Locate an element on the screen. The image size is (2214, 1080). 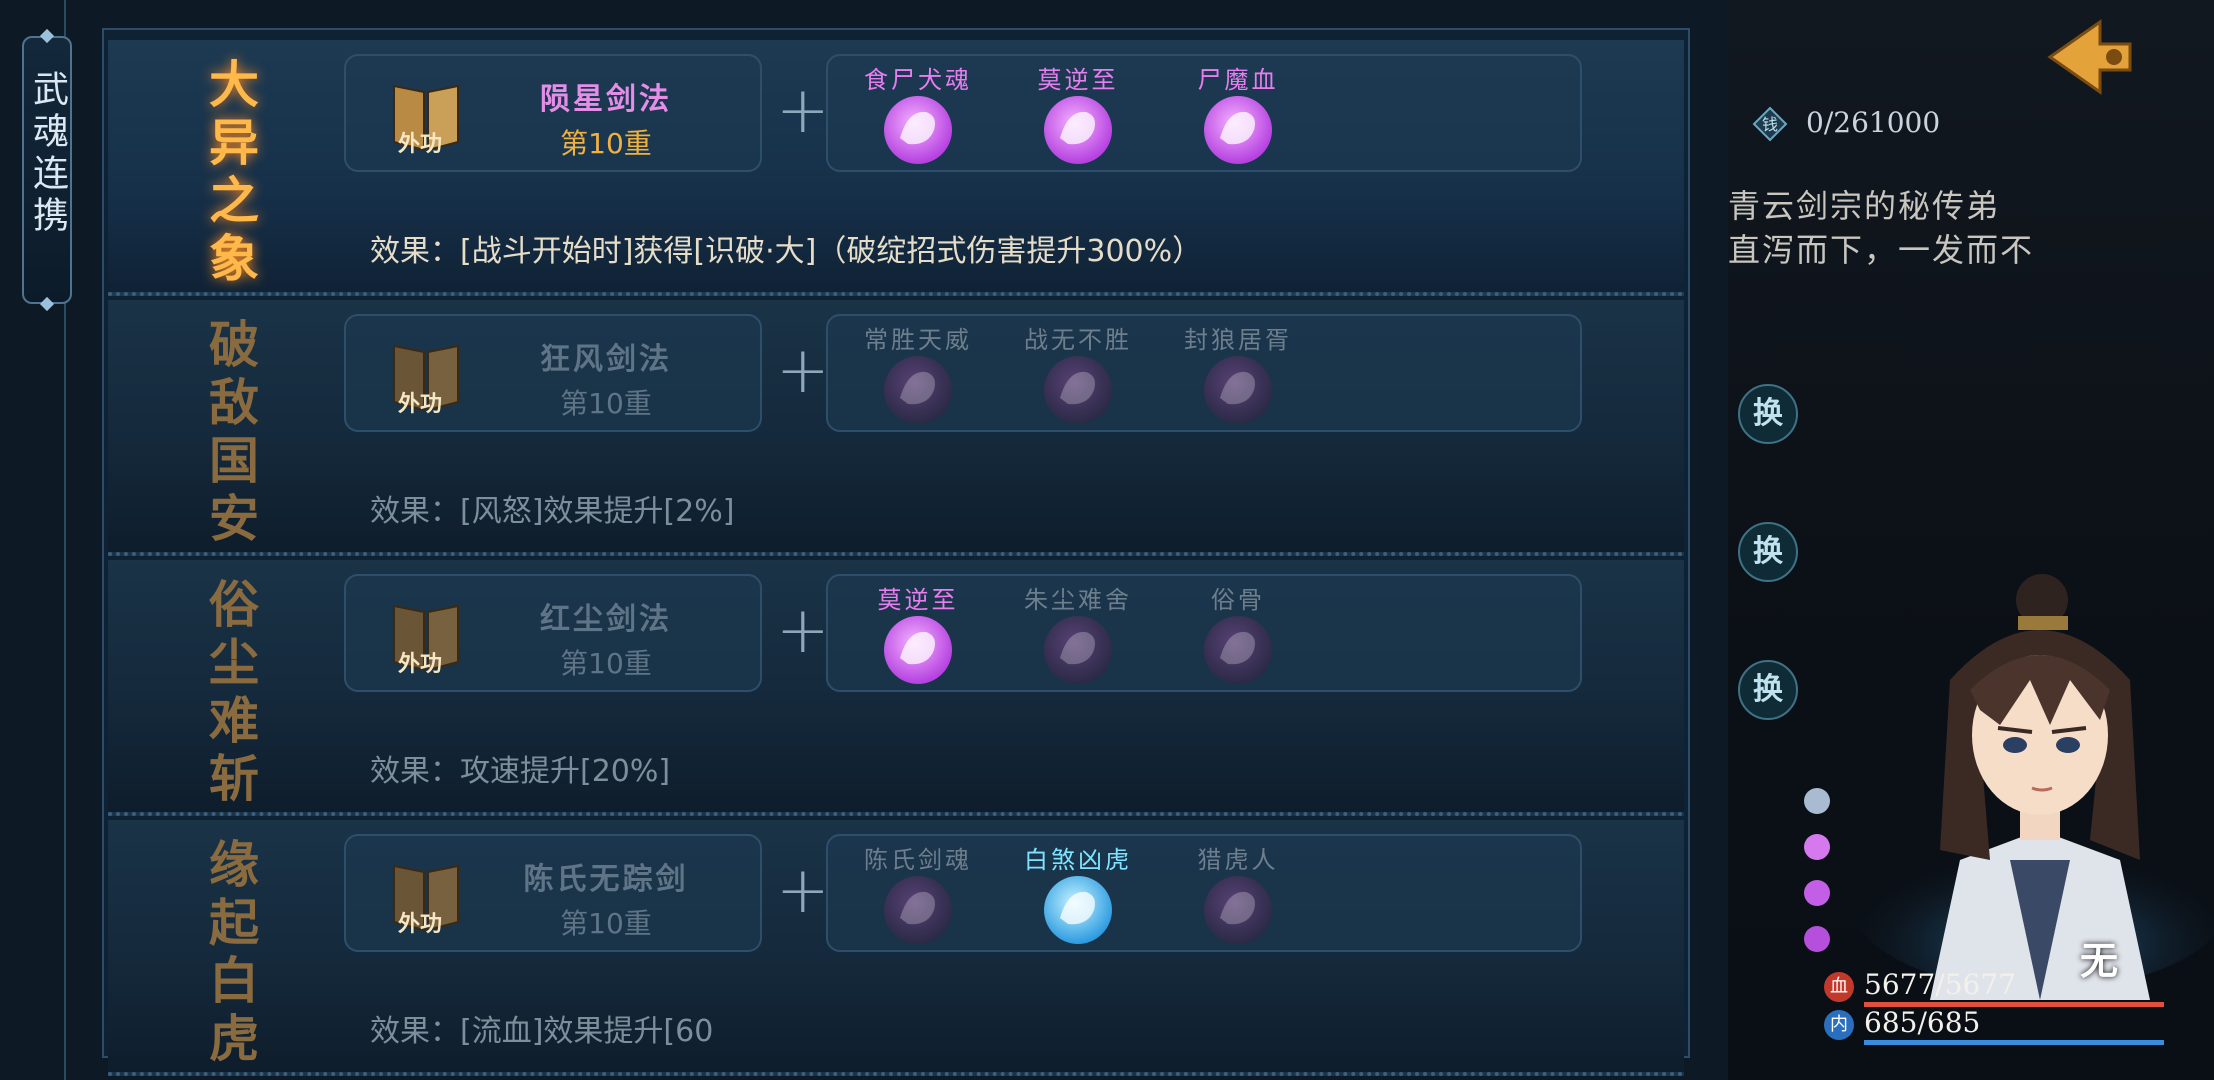
soul-group: 莫逆至 朱尘难舍 俗骨 is located at coordinates (1204, 633).